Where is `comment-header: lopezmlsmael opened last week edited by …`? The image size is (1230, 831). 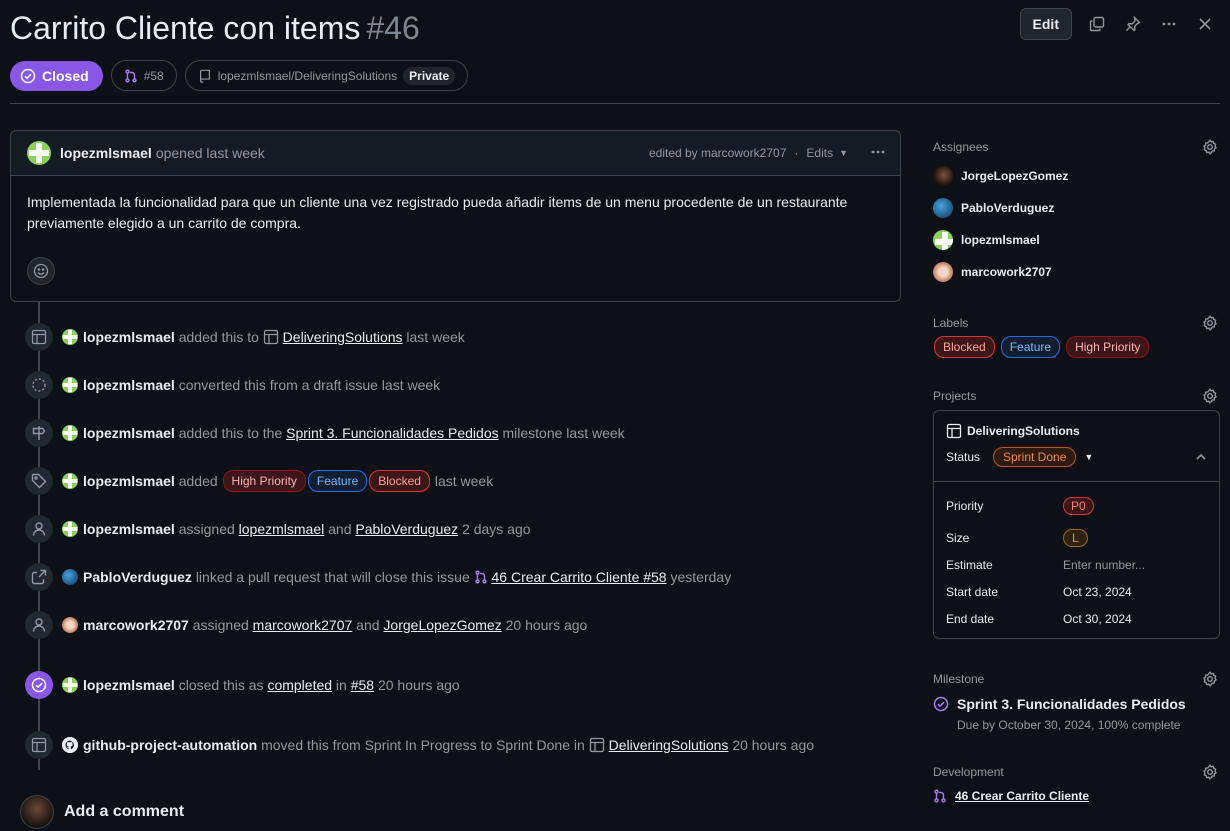
comment-header: lopezmlsmael opened last week edited by … is located at coordinates (455, 153).